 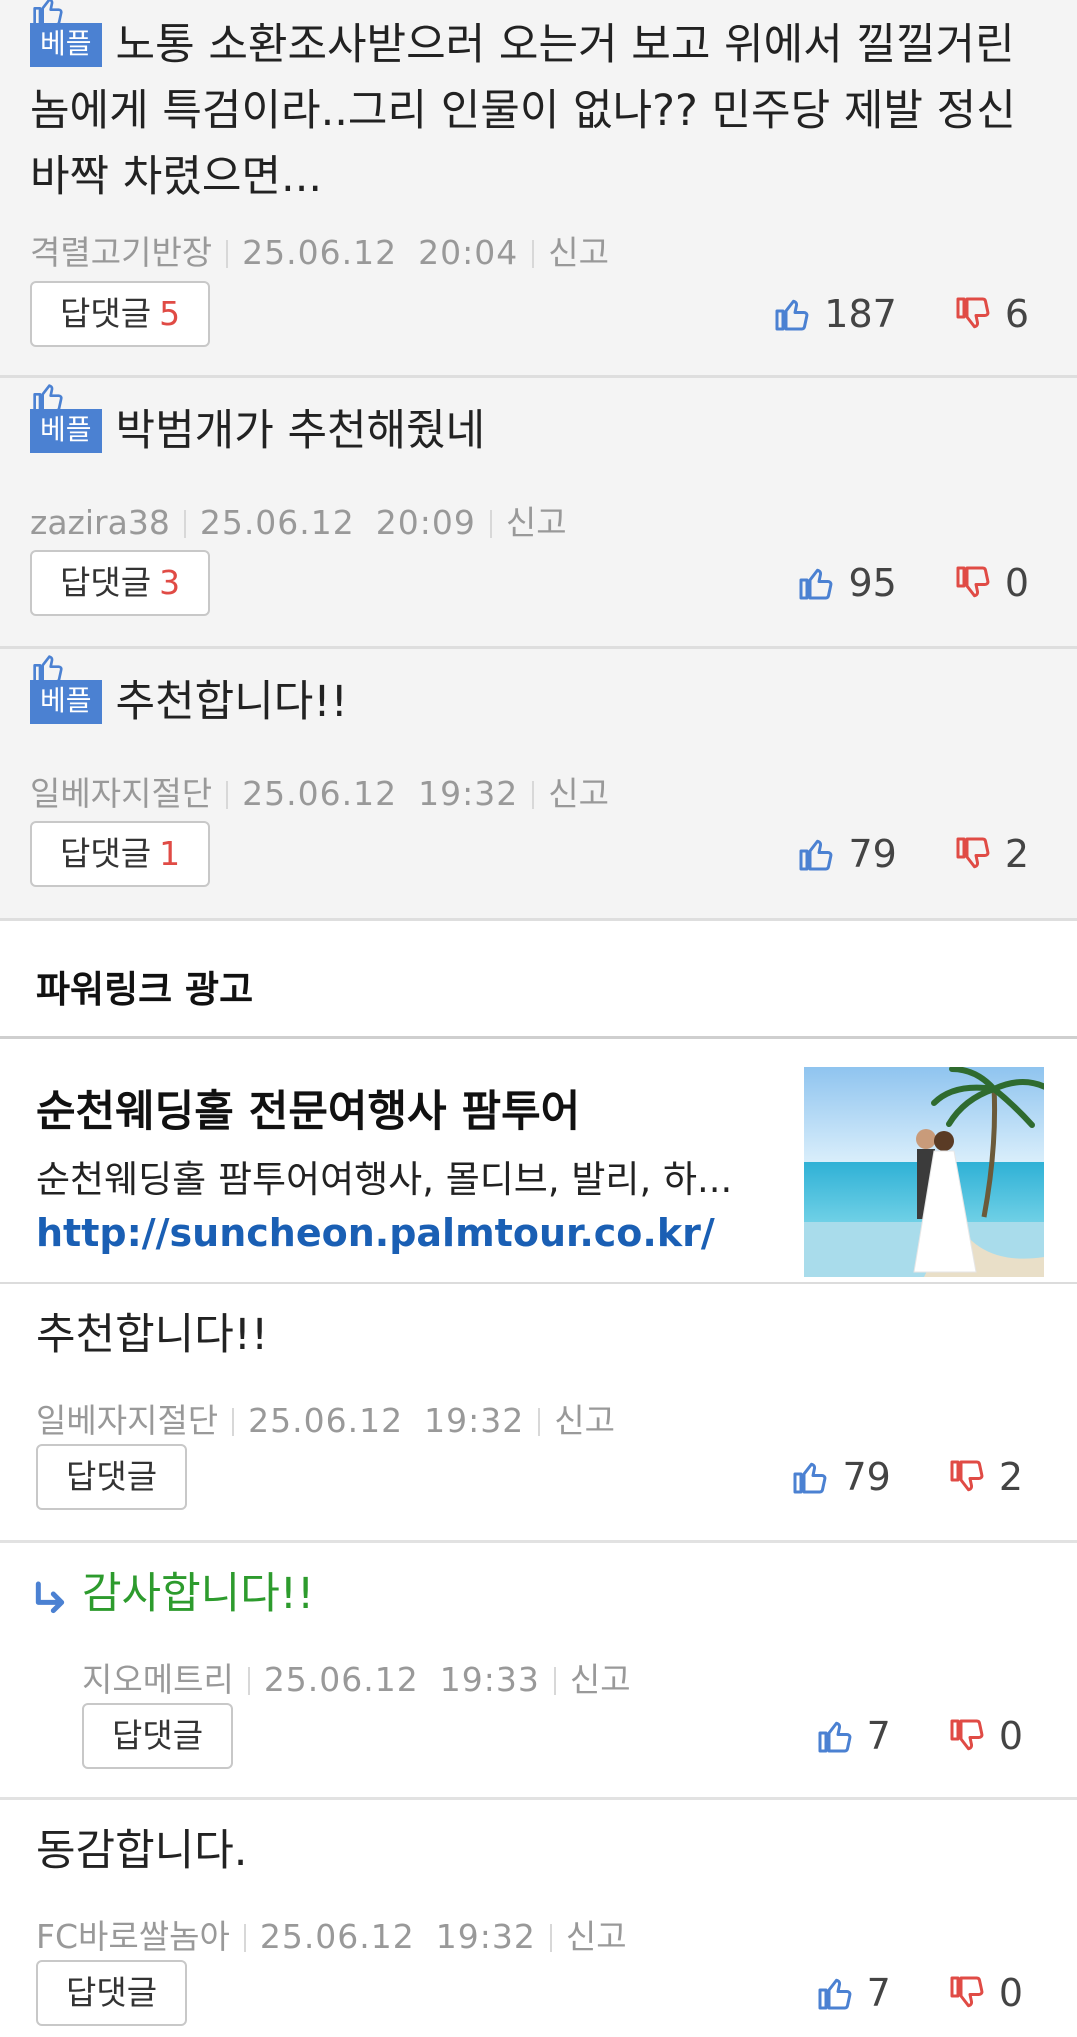 I want to click on vote-group: 95 0, so click(x=913, y=583).